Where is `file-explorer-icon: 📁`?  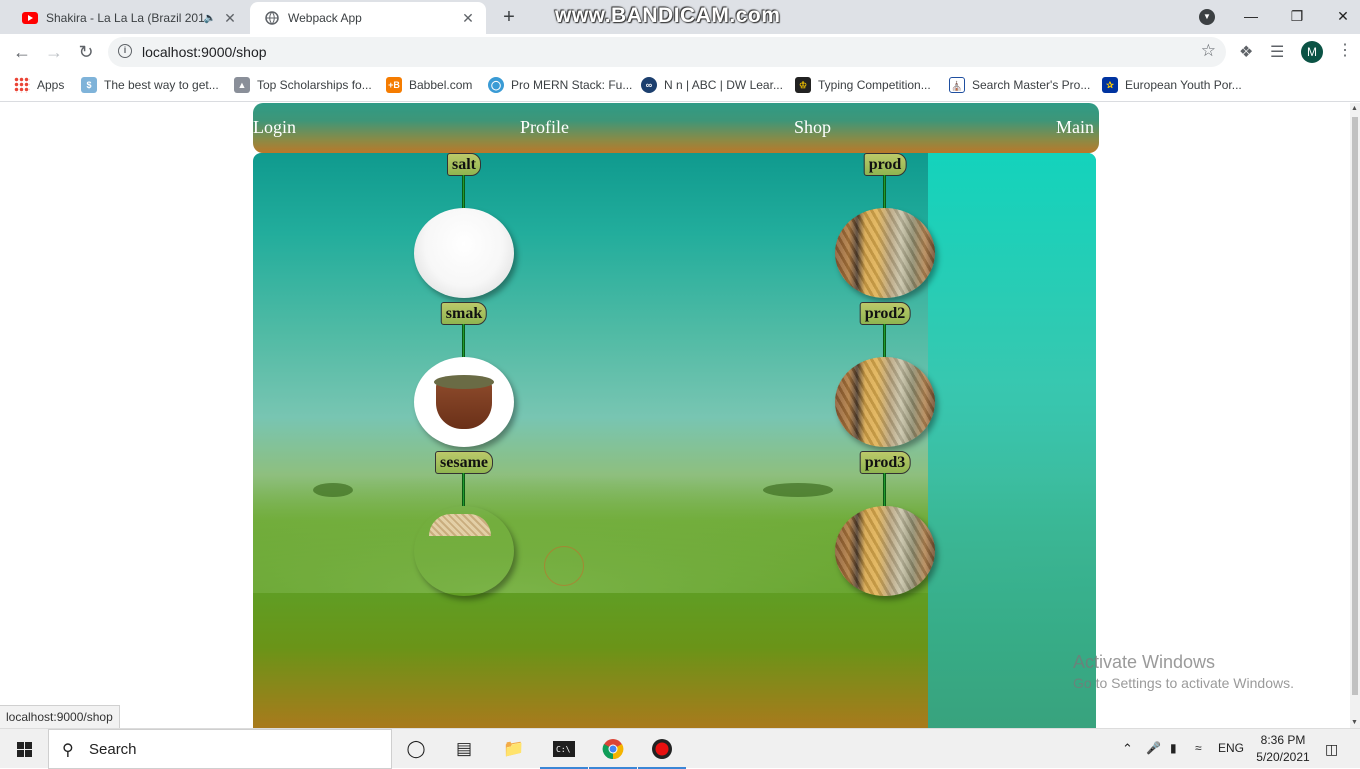
file-explorer-icon: 📁 is located at coordinates (514, 749).